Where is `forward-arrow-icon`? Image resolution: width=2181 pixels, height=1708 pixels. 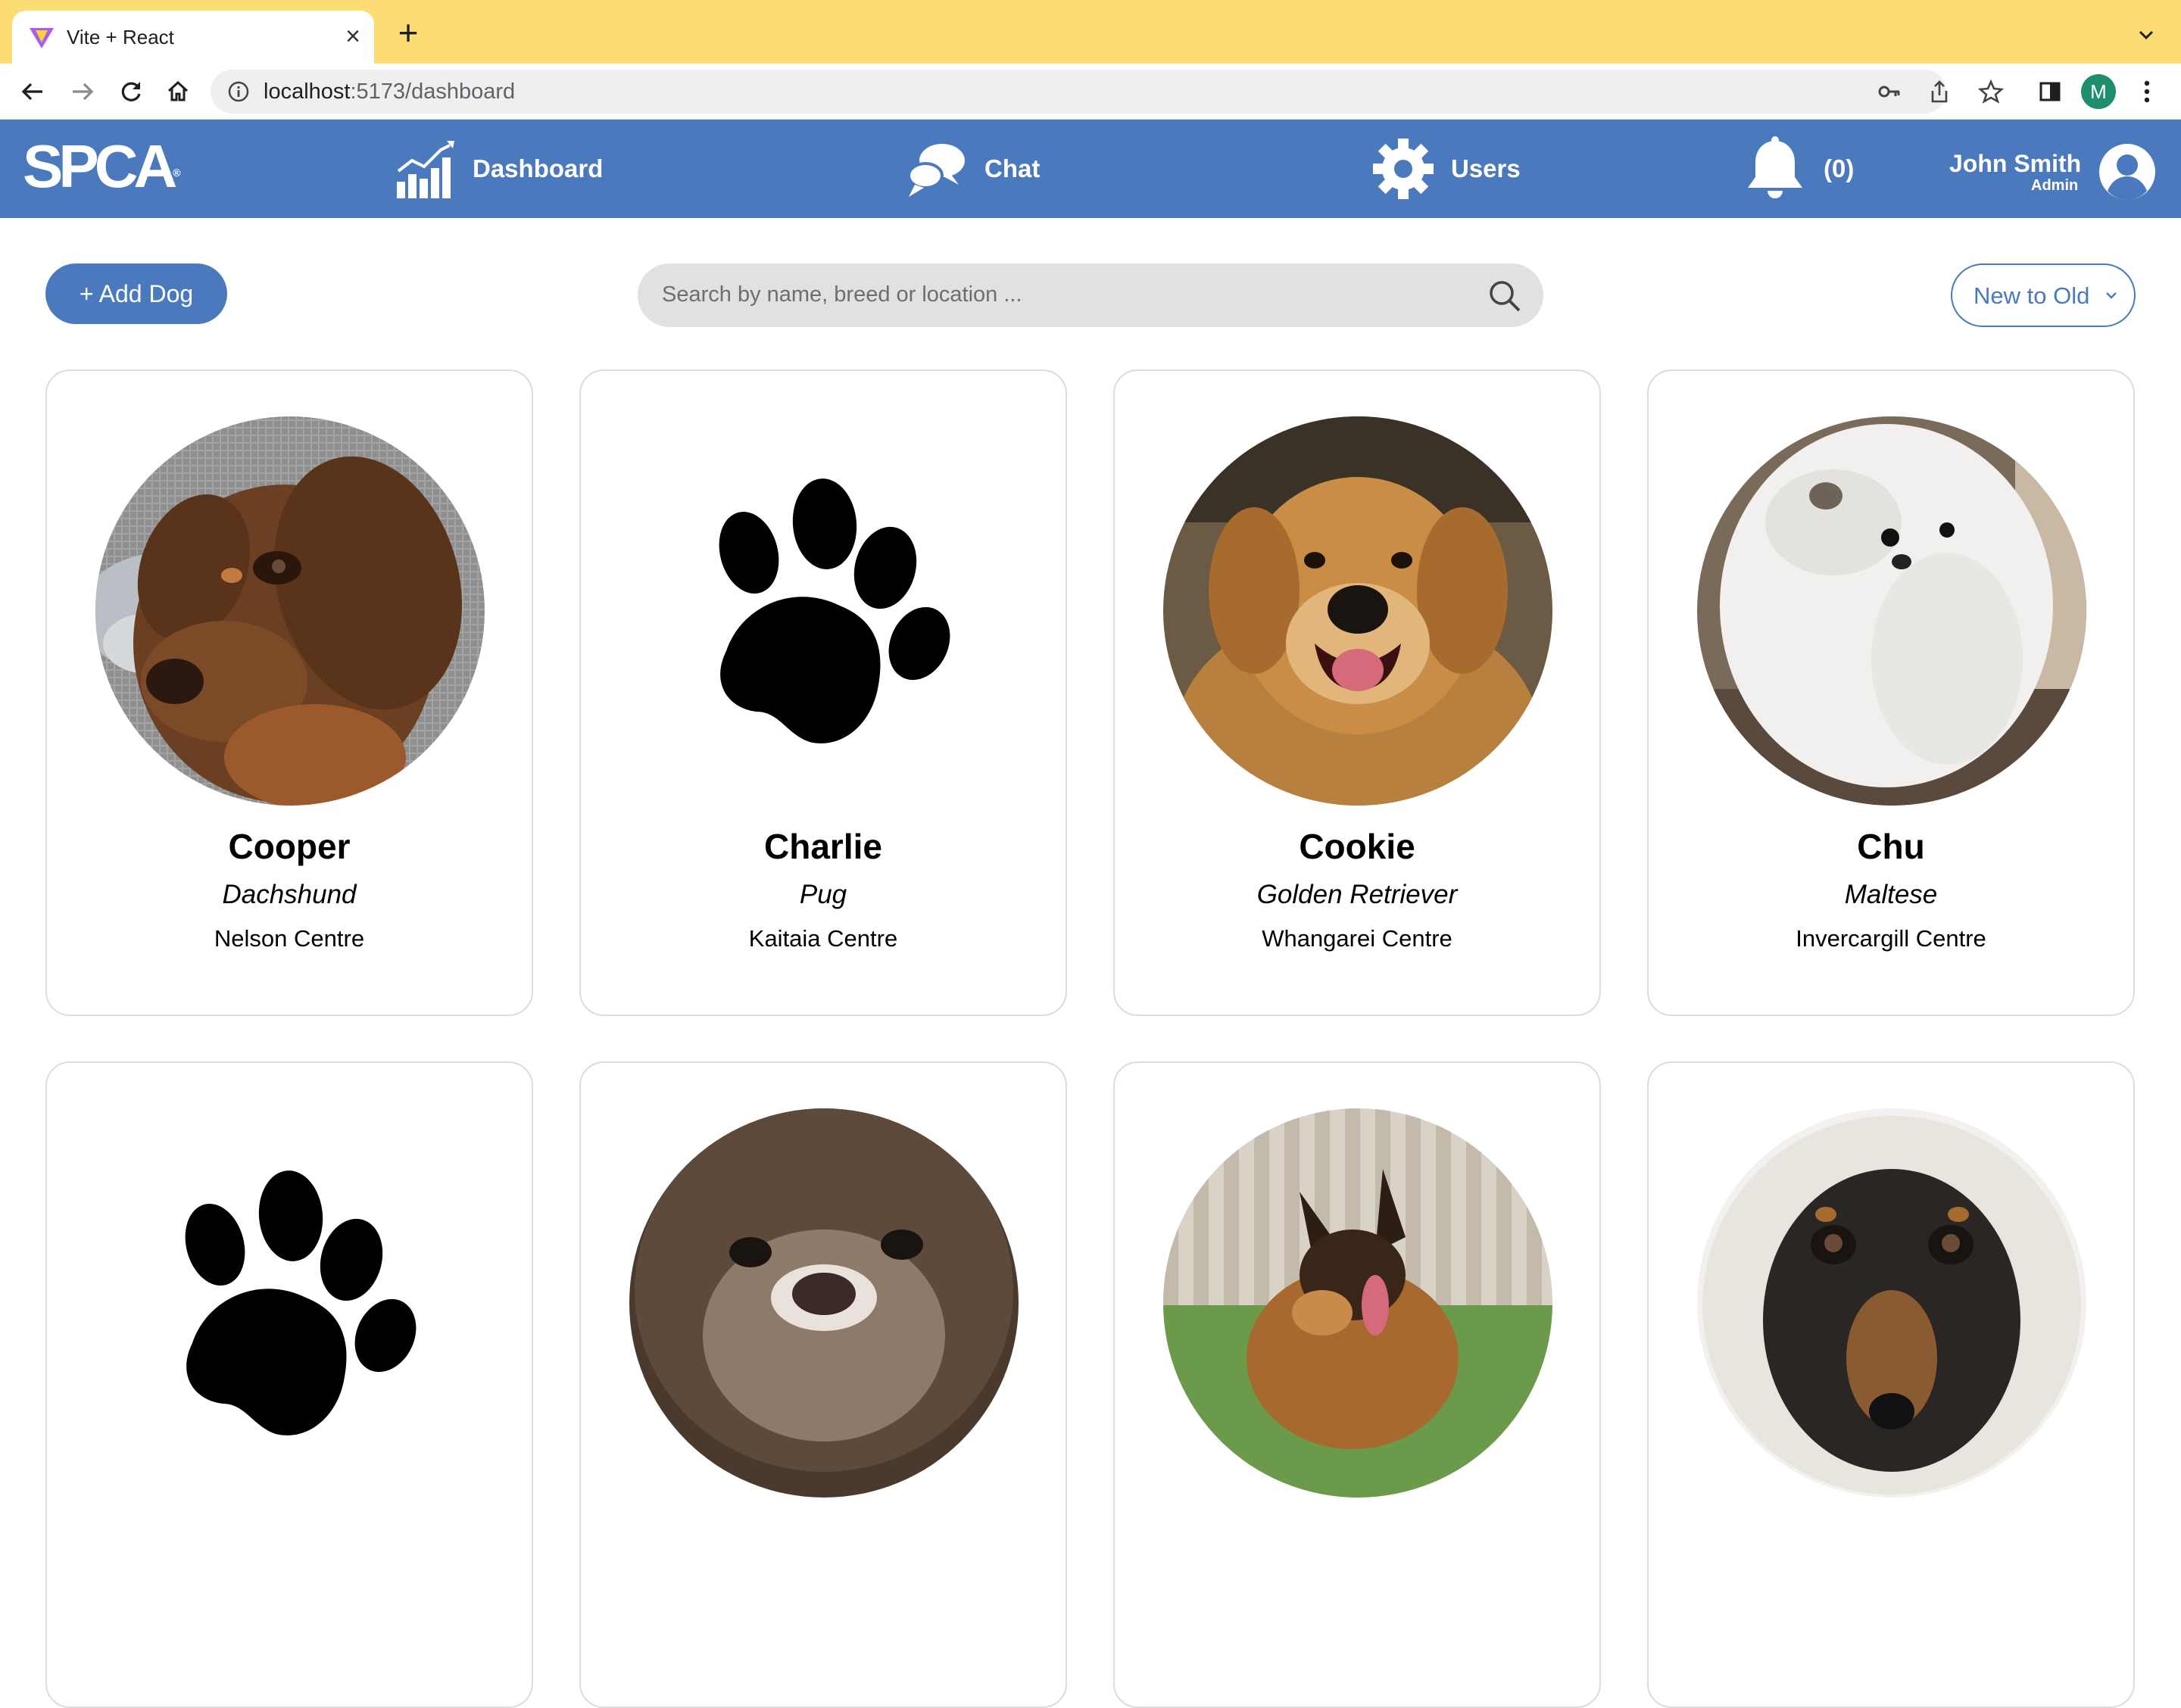 forward-arrow-icon is located at coordinates (82, 92).